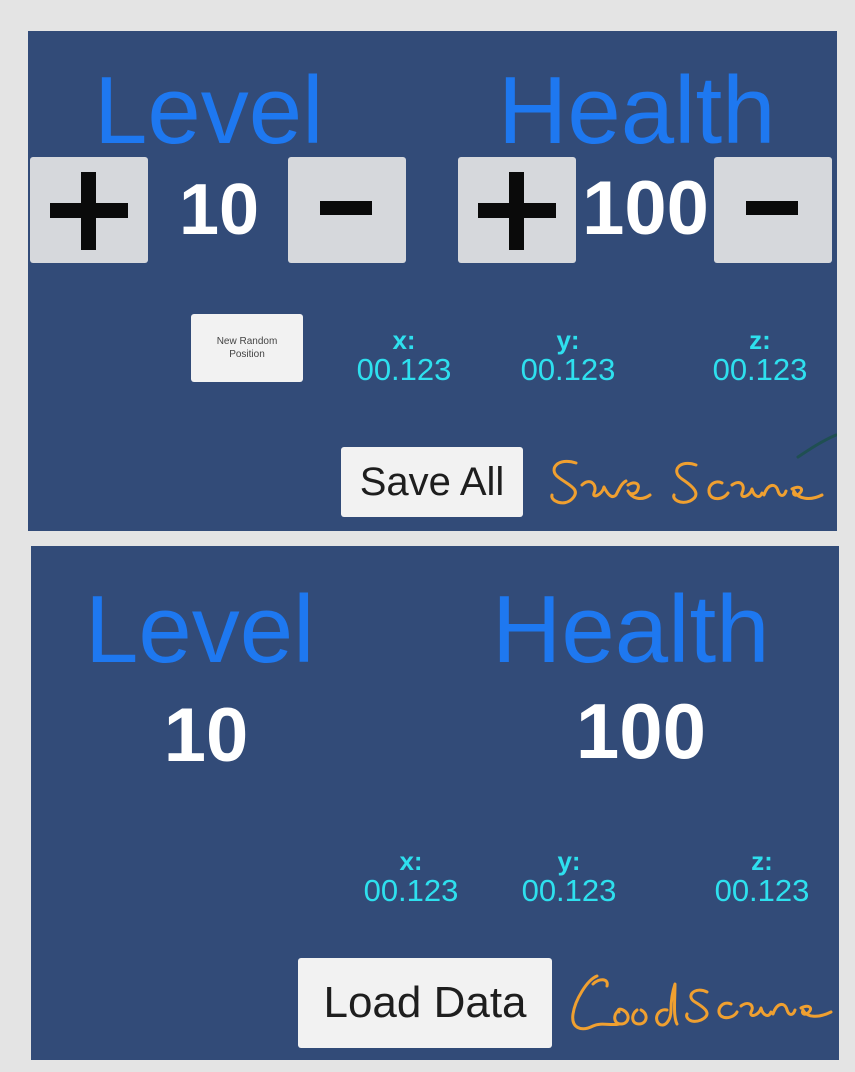  I want to click on save-all-label: Save All, so click(432, 481).